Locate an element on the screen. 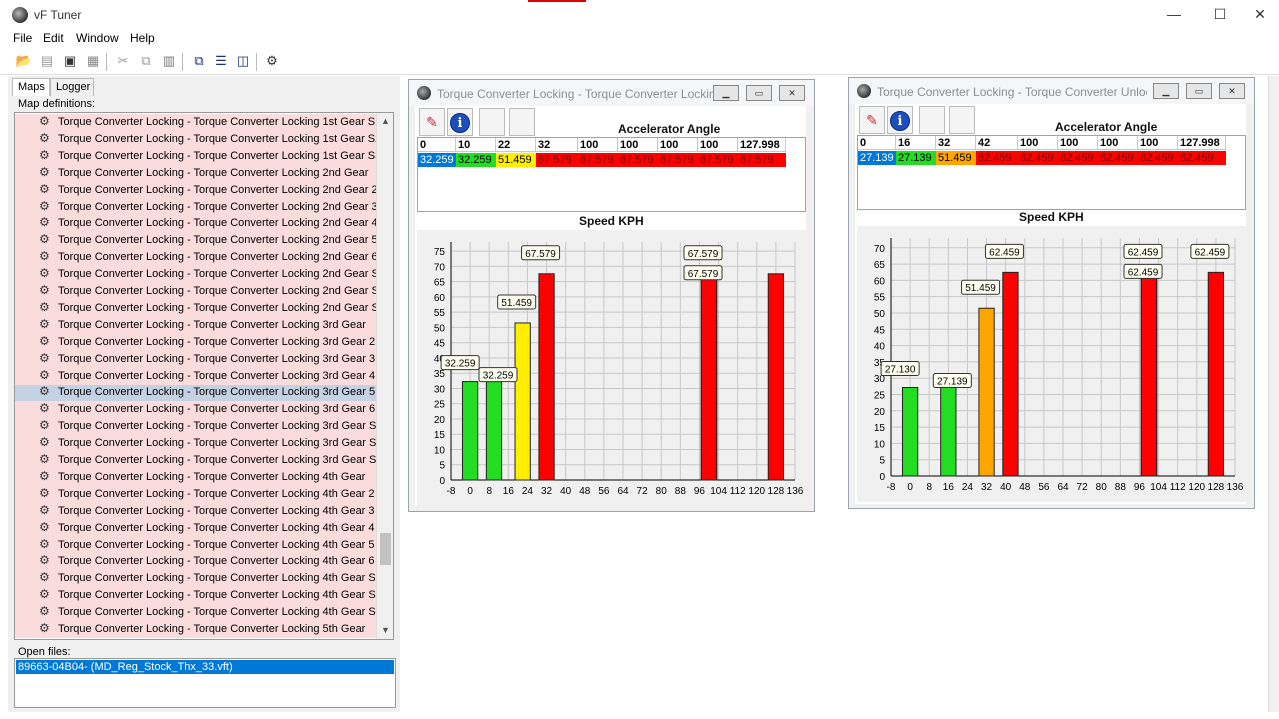 The image size is (1279, 719). menu-edit: Edit is located at coordinates (53, 38).